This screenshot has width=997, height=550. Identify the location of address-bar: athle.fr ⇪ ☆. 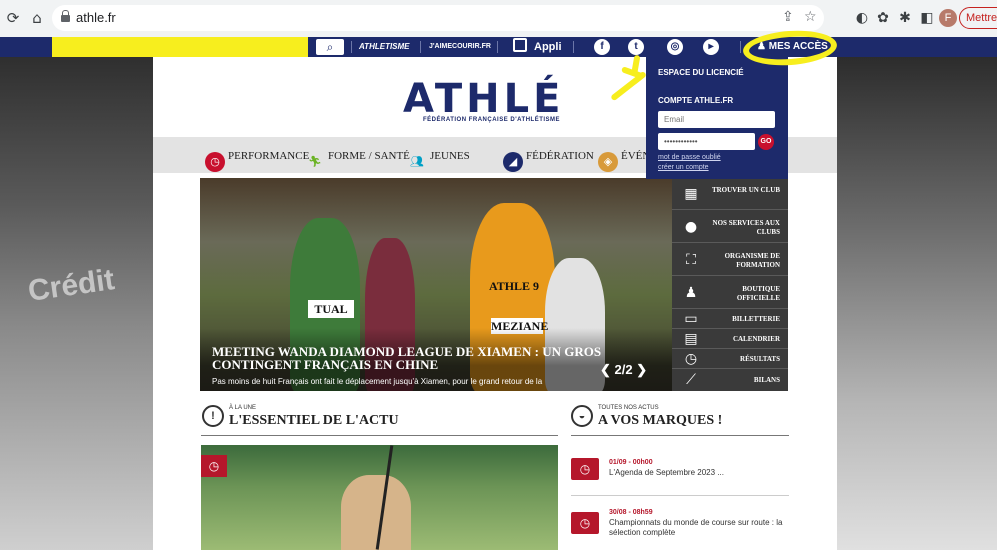
(438, 18).